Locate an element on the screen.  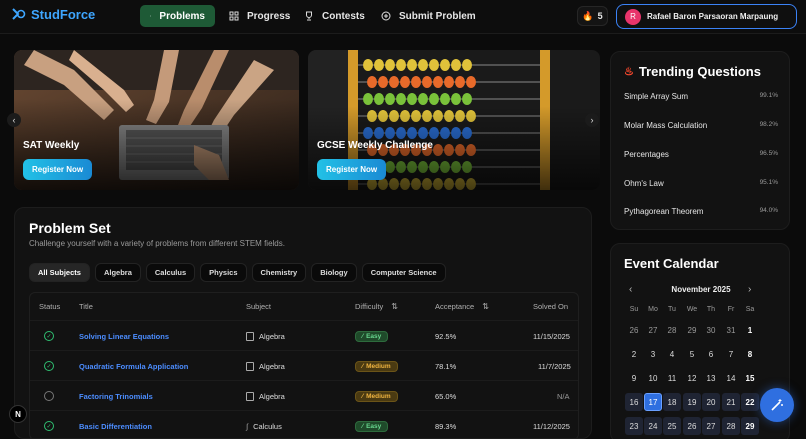
nav-problems: Problems is located at coordinates (177, 16).